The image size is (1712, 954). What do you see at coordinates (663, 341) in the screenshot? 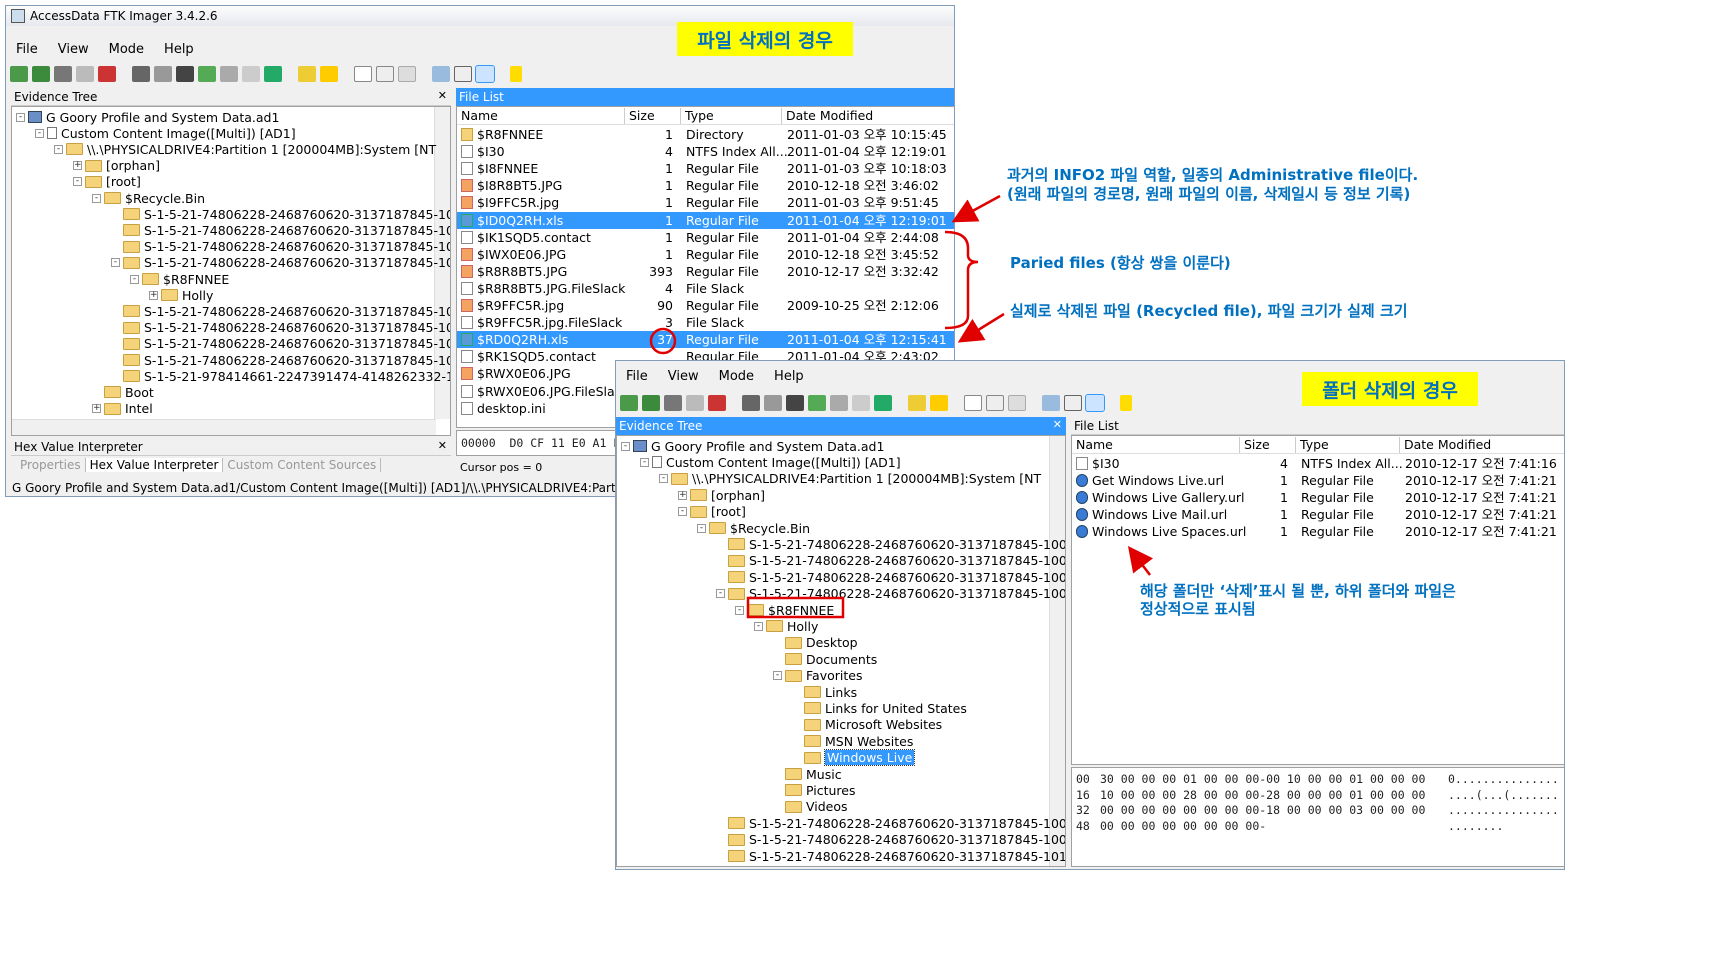
I see `size-highlight-circle` at bounding box center [663, 341].